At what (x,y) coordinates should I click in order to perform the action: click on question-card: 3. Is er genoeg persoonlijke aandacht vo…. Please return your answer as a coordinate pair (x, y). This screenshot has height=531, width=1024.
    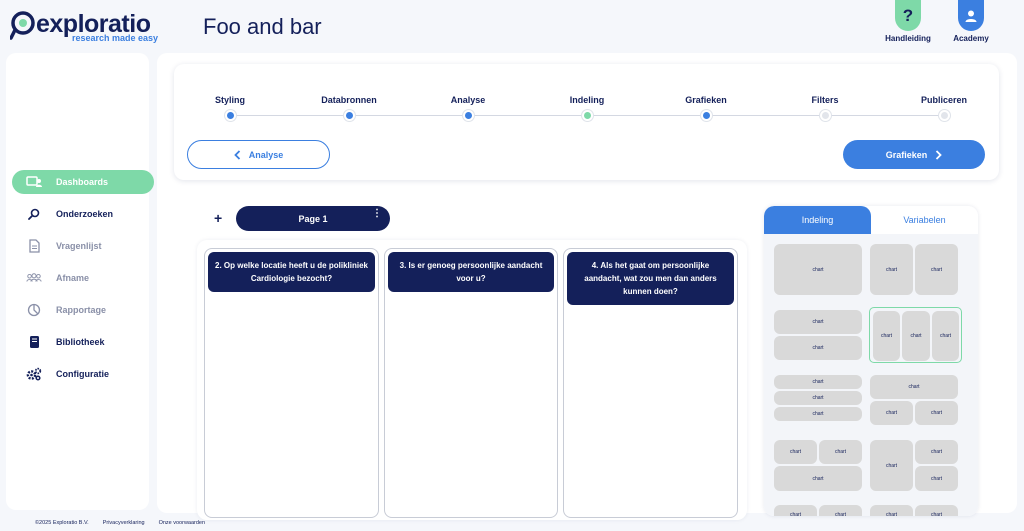
    Looking at the image, I should click on (471, 272).